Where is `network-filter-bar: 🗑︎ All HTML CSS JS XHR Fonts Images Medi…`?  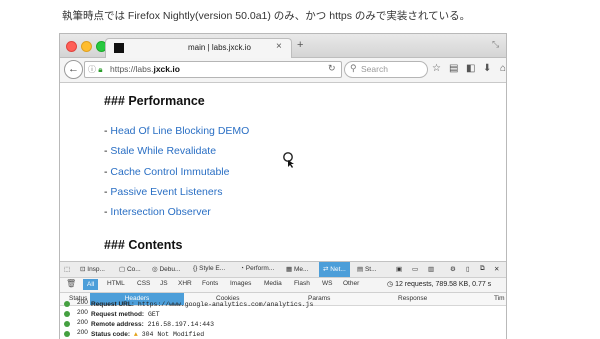 network-filter-bar: 🗑︎ All HTML CSS JS XHR Fonts Images Medi… is located at coordinates (283, 285).